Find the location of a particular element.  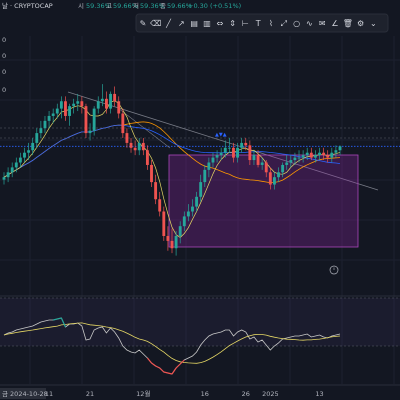

time-axis-label: 16 is located at coordinates (205, 394).